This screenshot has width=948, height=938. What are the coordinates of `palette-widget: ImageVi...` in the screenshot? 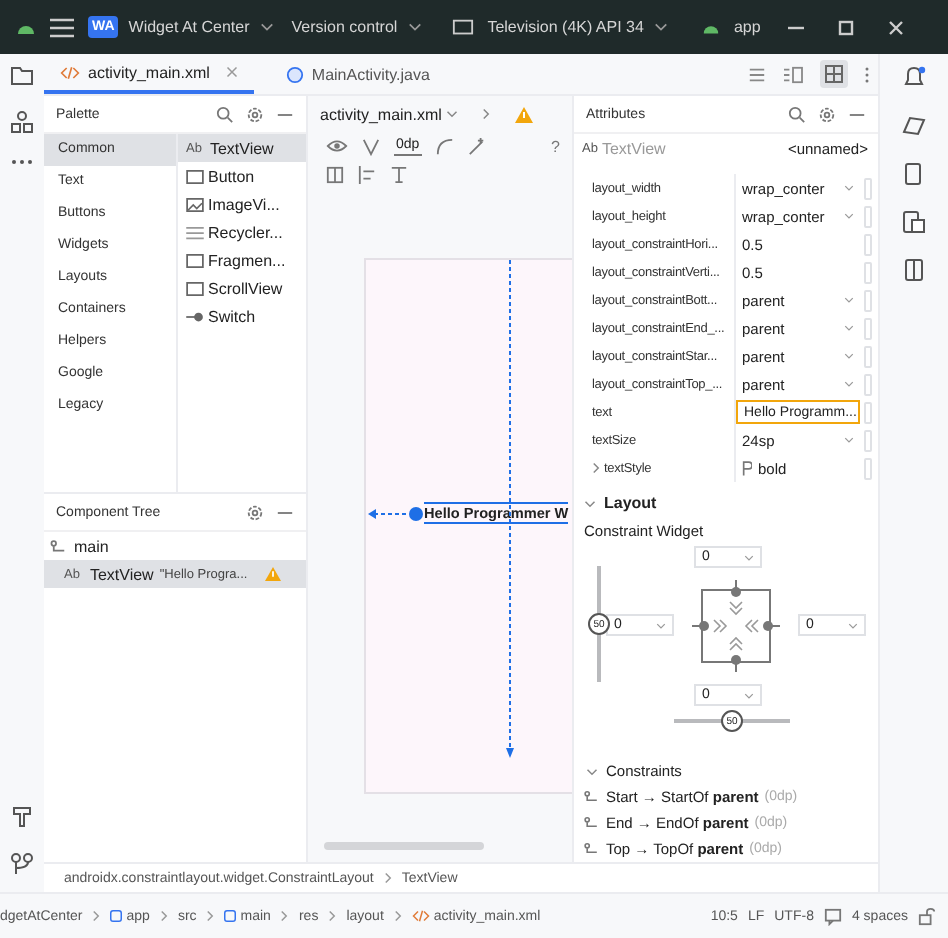 It's located at (242, 204).